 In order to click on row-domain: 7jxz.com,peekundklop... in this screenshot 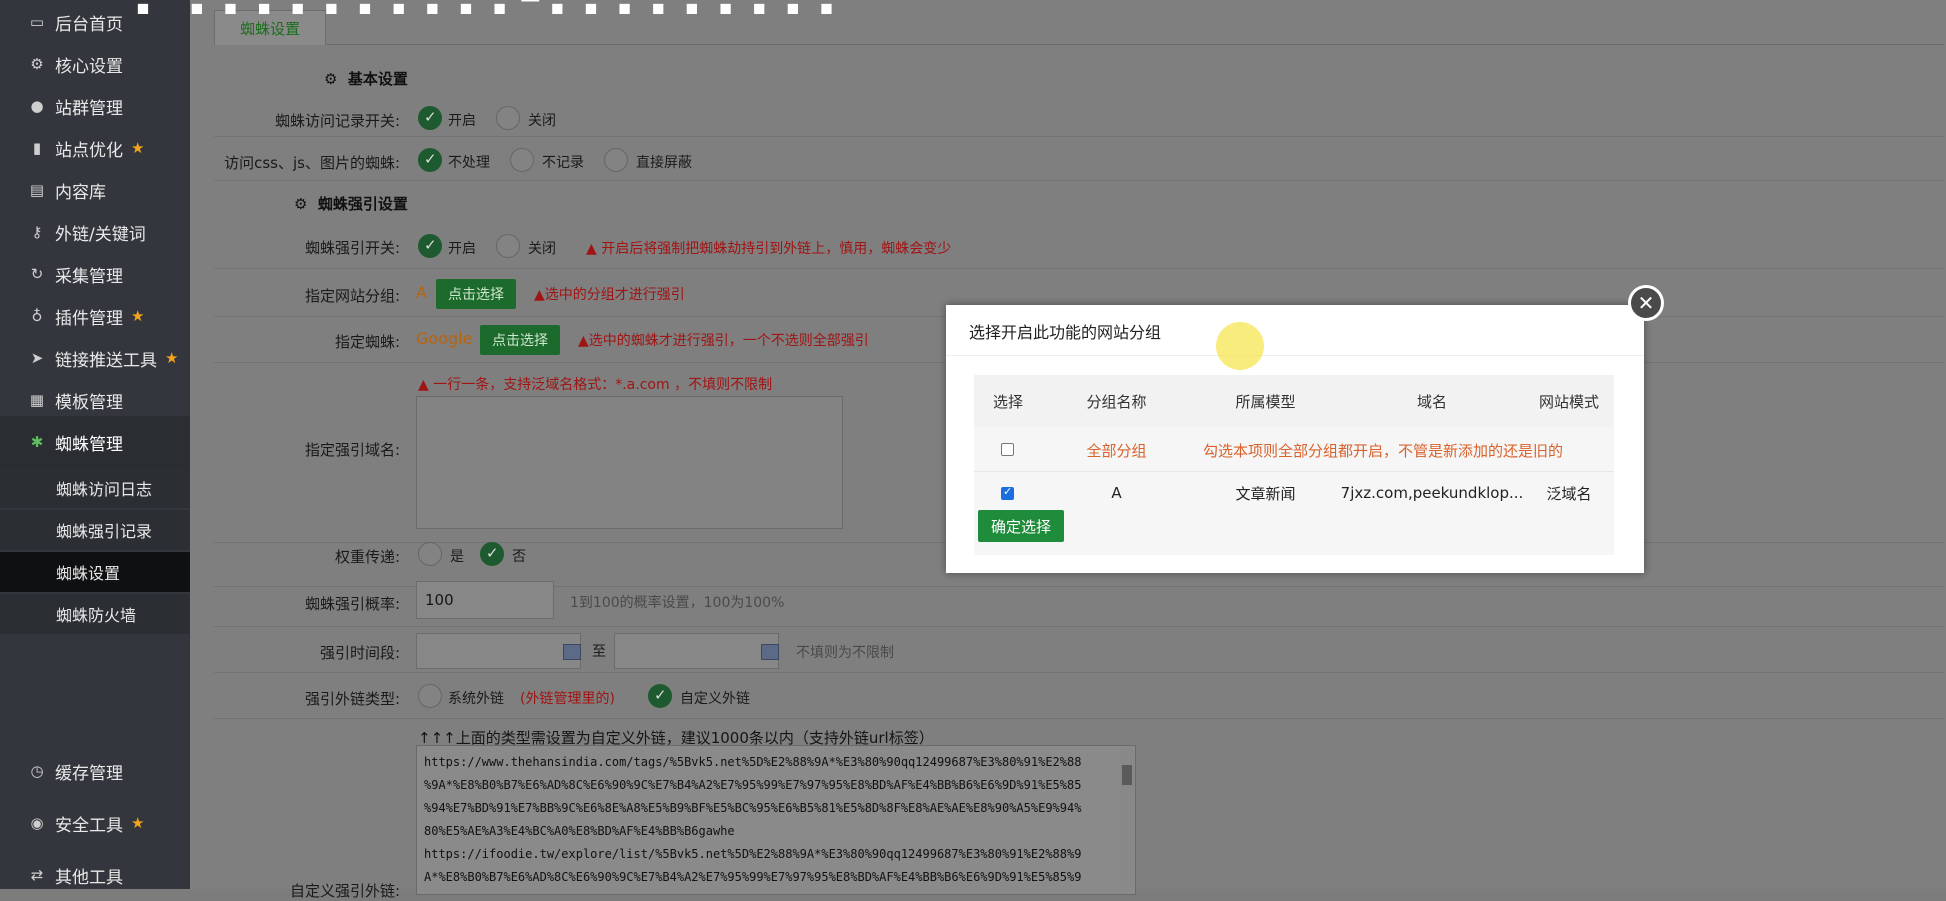, I will do `click(1432, 493)`.